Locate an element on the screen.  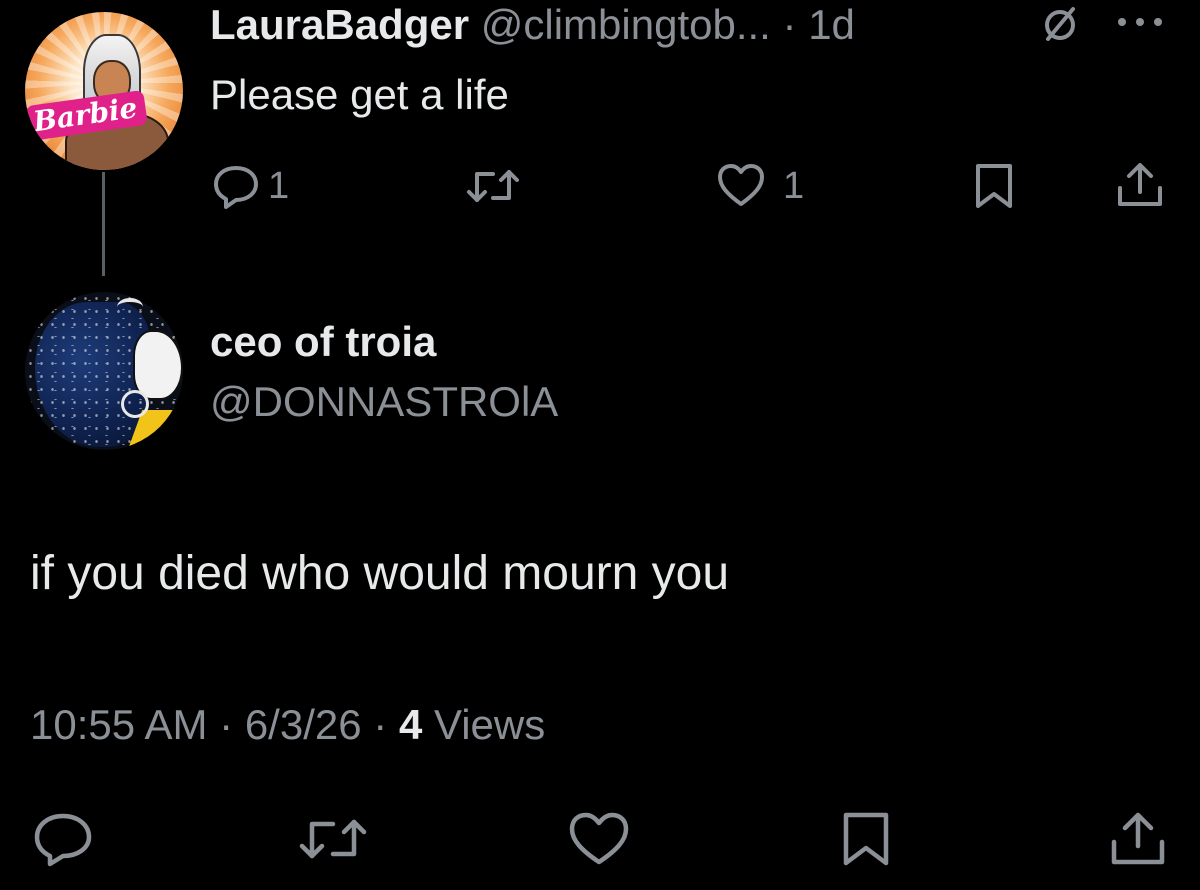
views-count: 4 is located at coordinates (410, 724).